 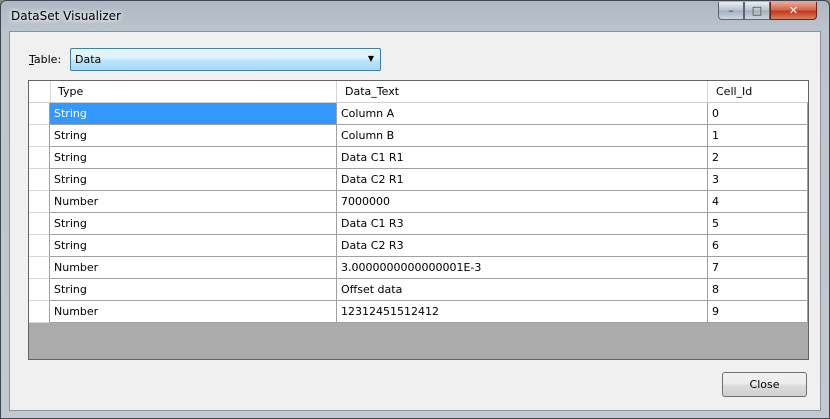 I want to click on table-select: Data ▼, so click(x=225, y=59).